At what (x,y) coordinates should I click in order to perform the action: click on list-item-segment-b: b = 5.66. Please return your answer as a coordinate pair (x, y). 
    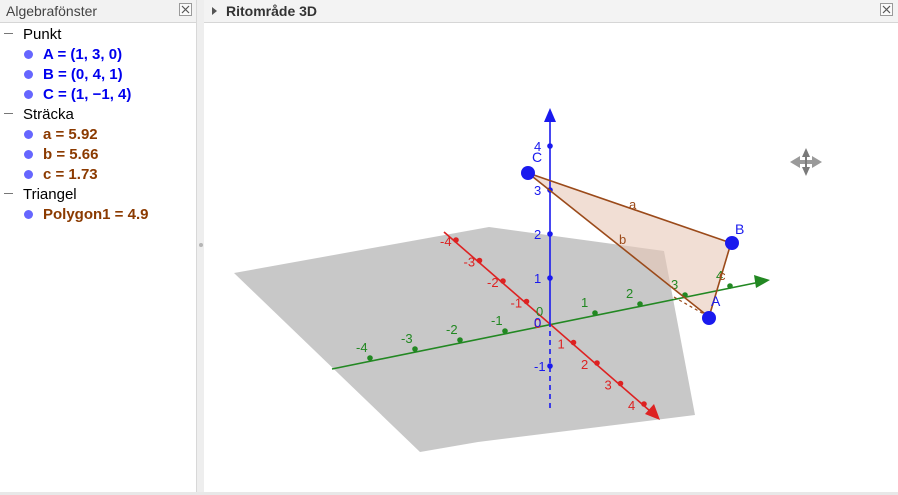
    Looking at the image, I should click on (98, 154).